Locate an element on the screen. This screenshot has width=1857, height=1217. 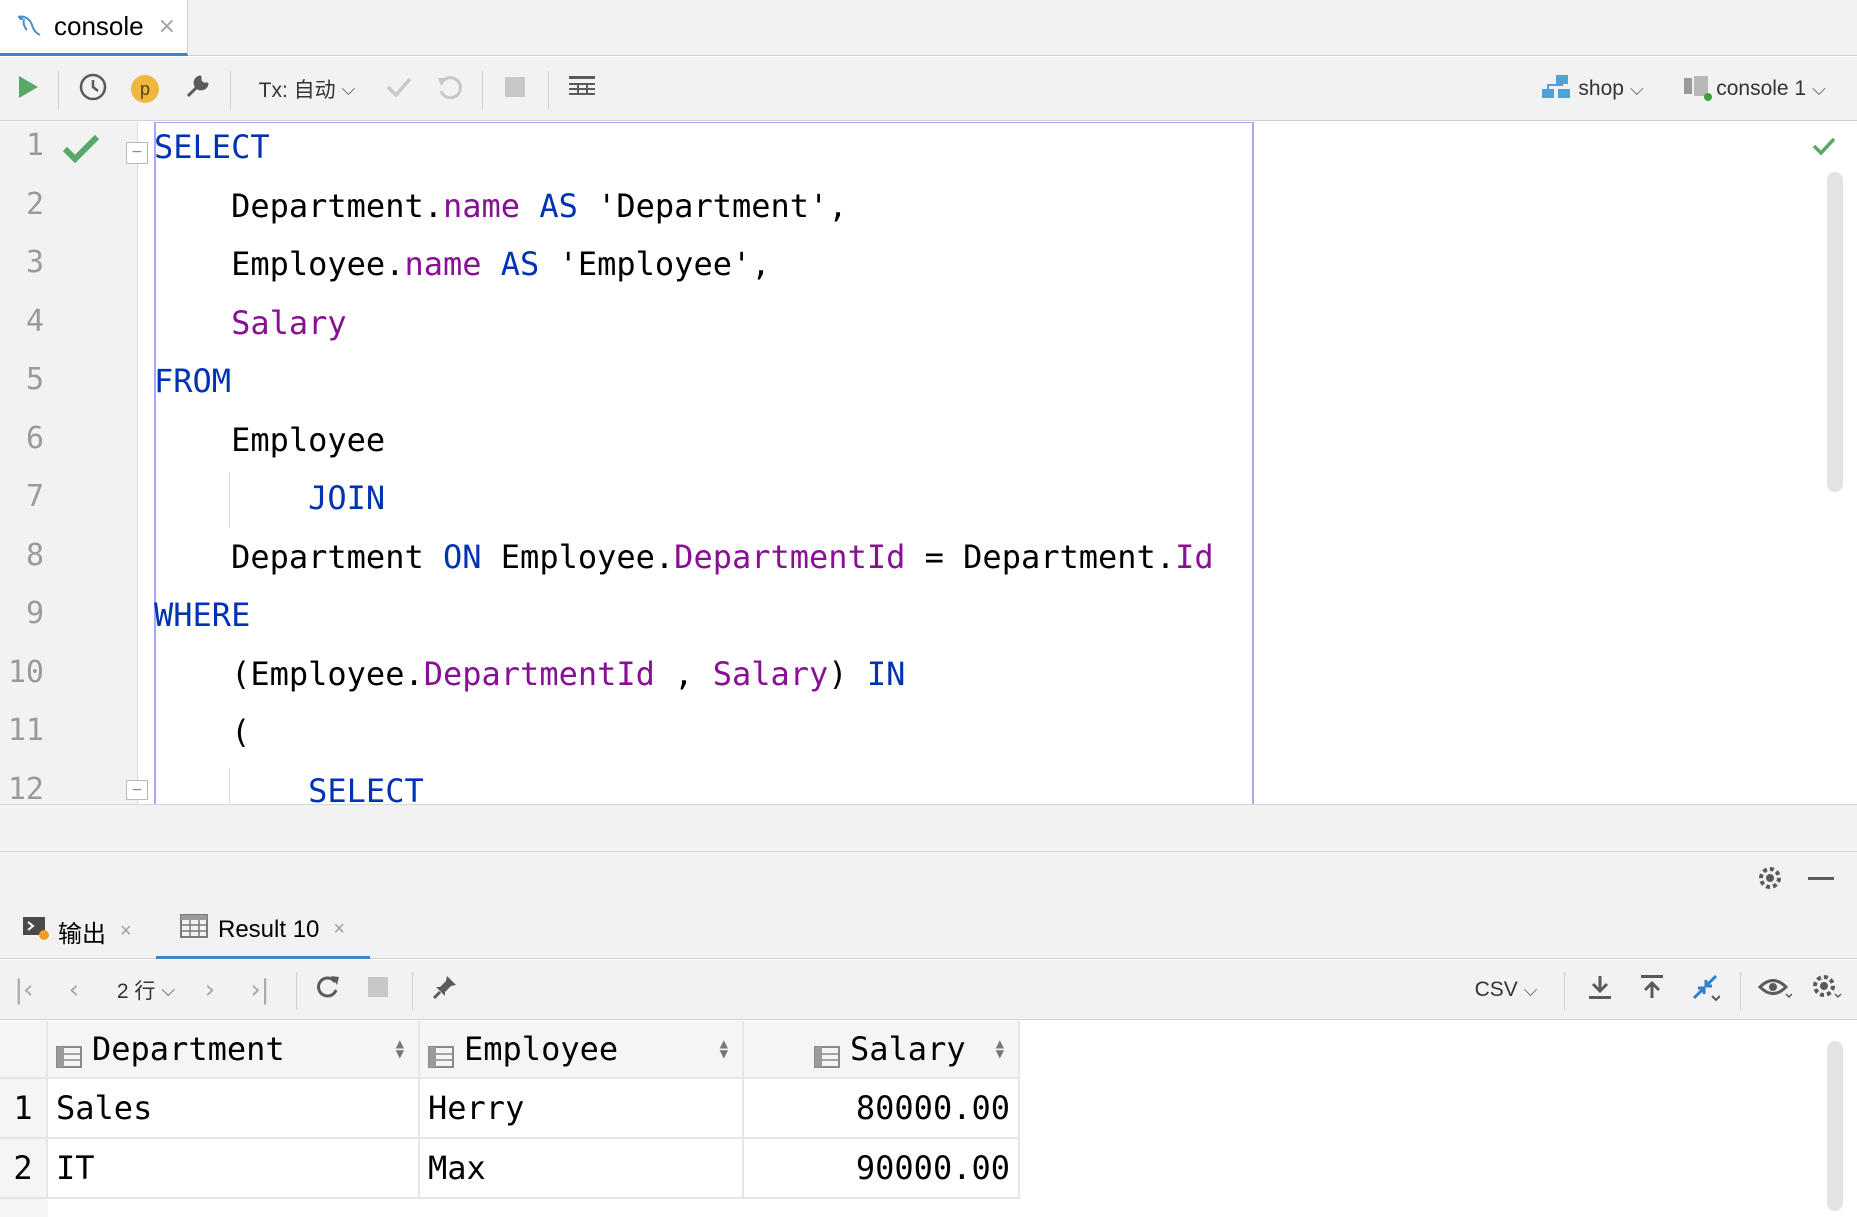
code-line: JOIN is located at coordinates (269, 498).